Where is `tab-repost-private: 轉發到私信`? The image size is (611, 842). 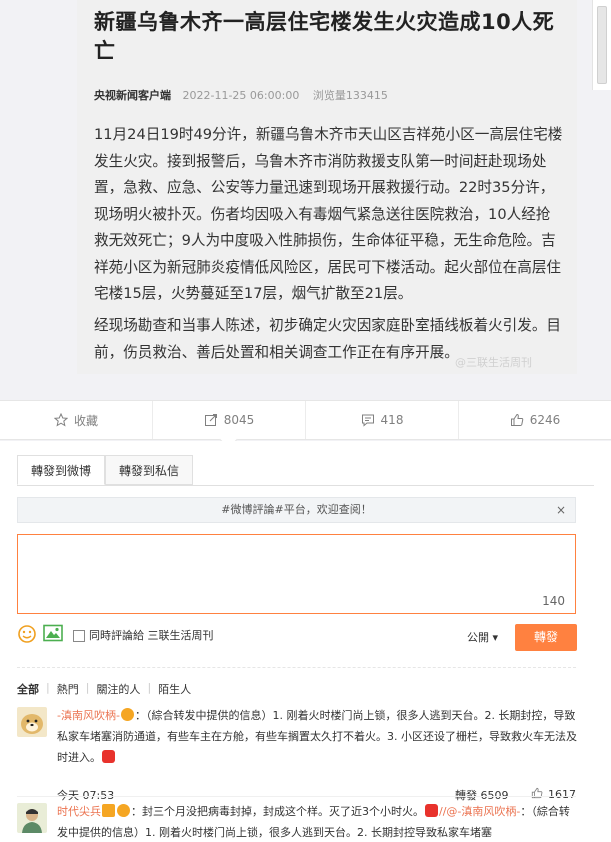
tab-repost-private: 轉發到私信 is located at coordinates (149, 470).